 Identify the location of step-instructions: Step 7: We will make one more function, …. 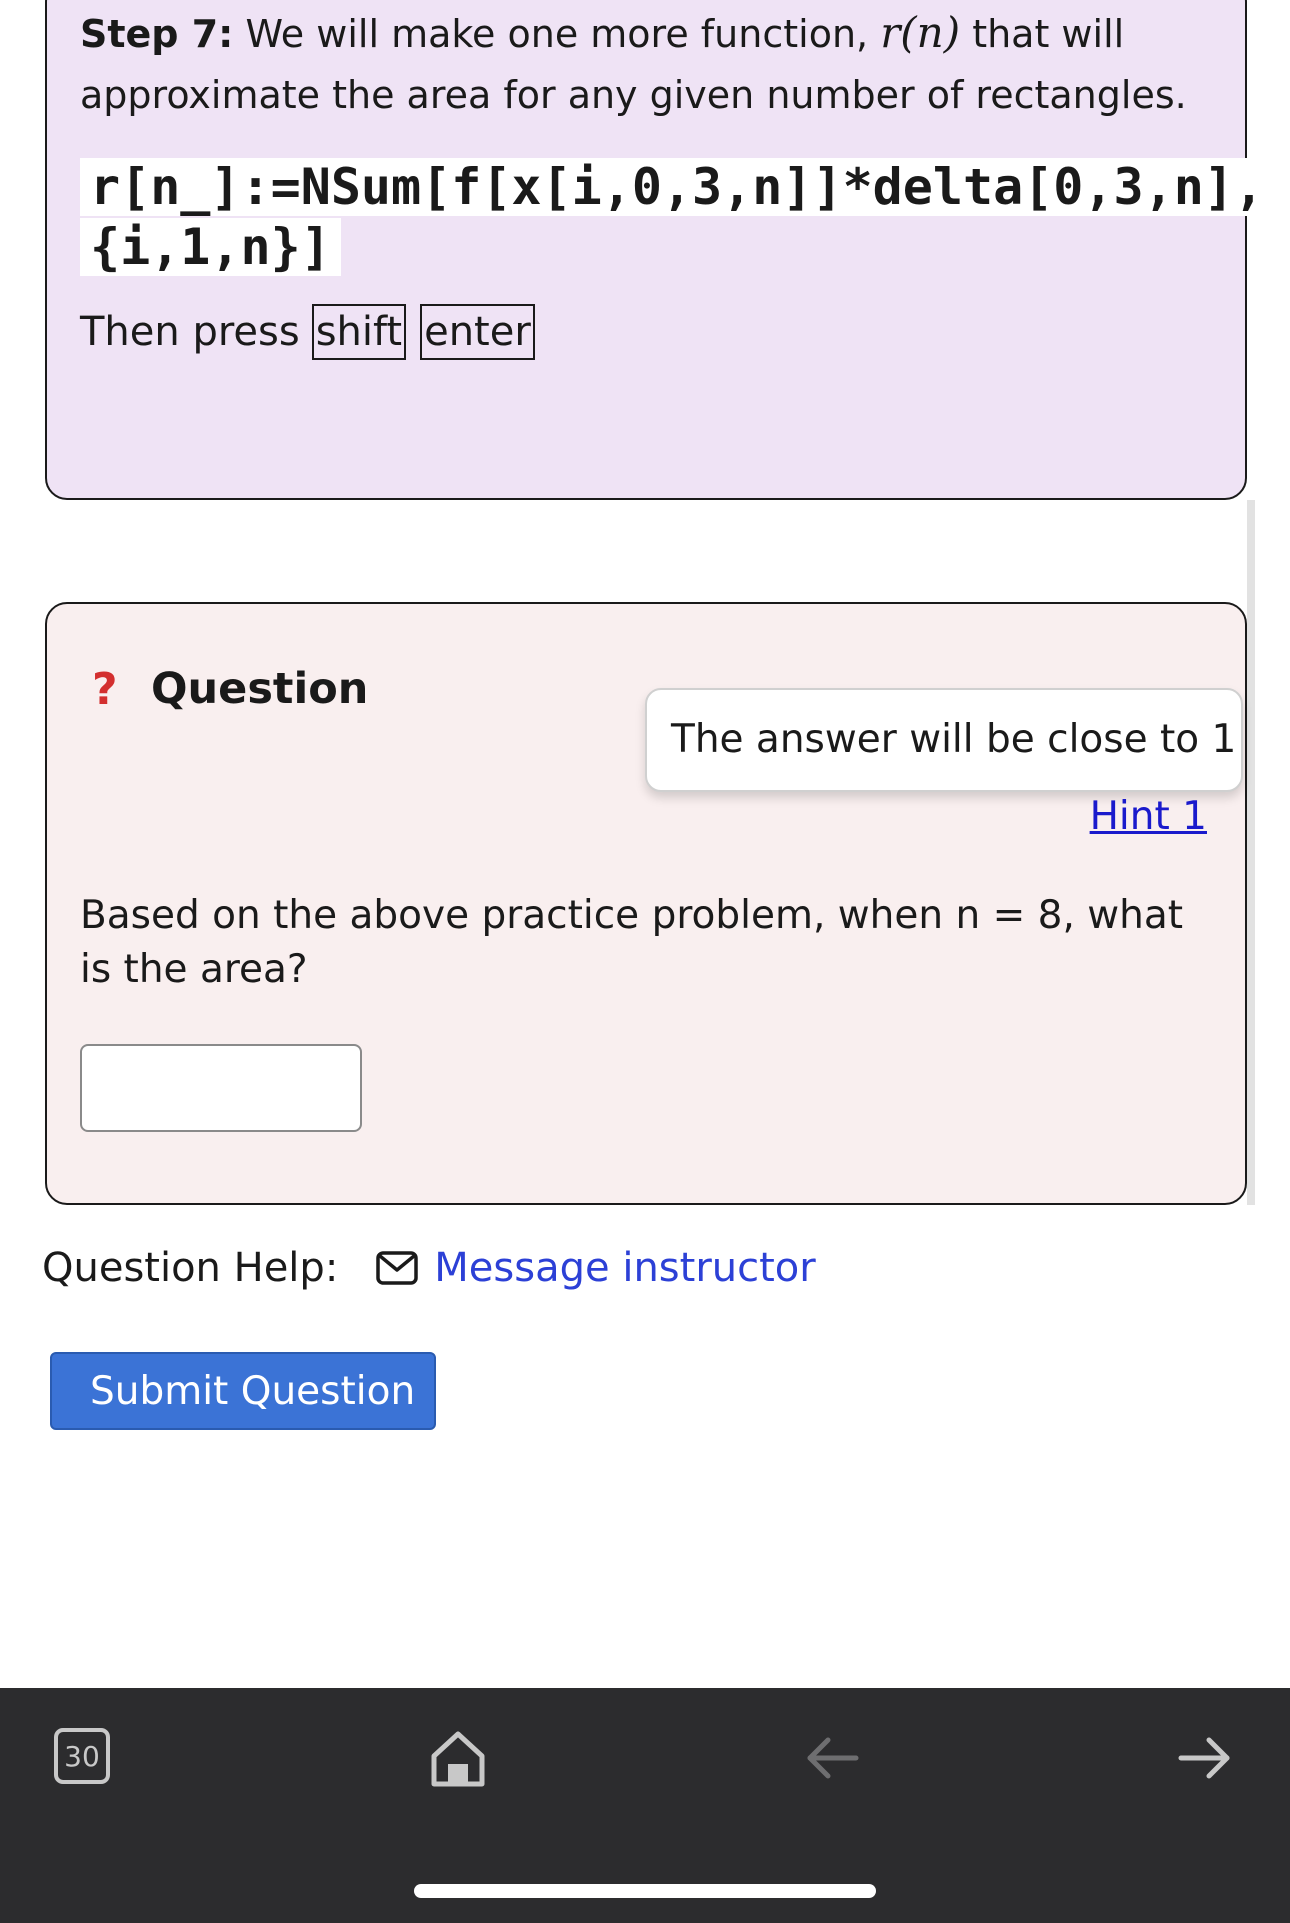
(645, 64).